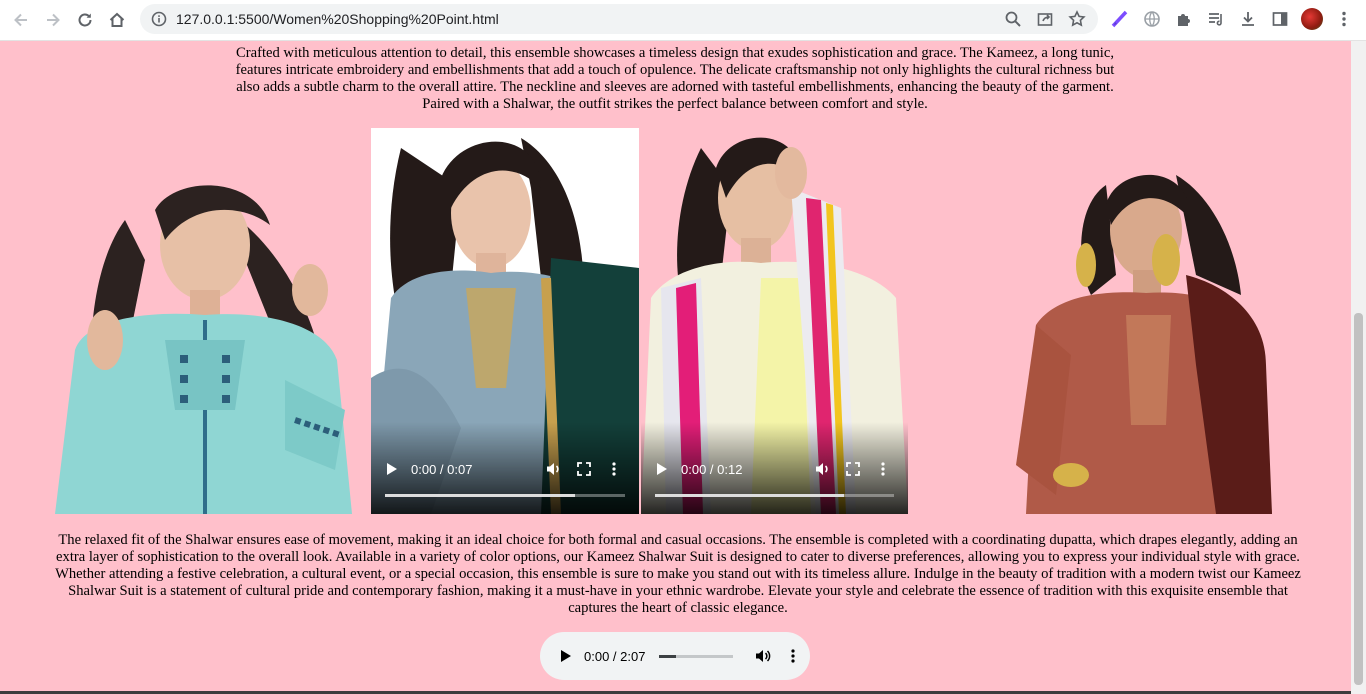 The height and width of the screenshot is (694, 1366). What do you see at coordinates (1248, 19) in the screenshot?
I see `download-icon` at bounding box center [1248, 19].